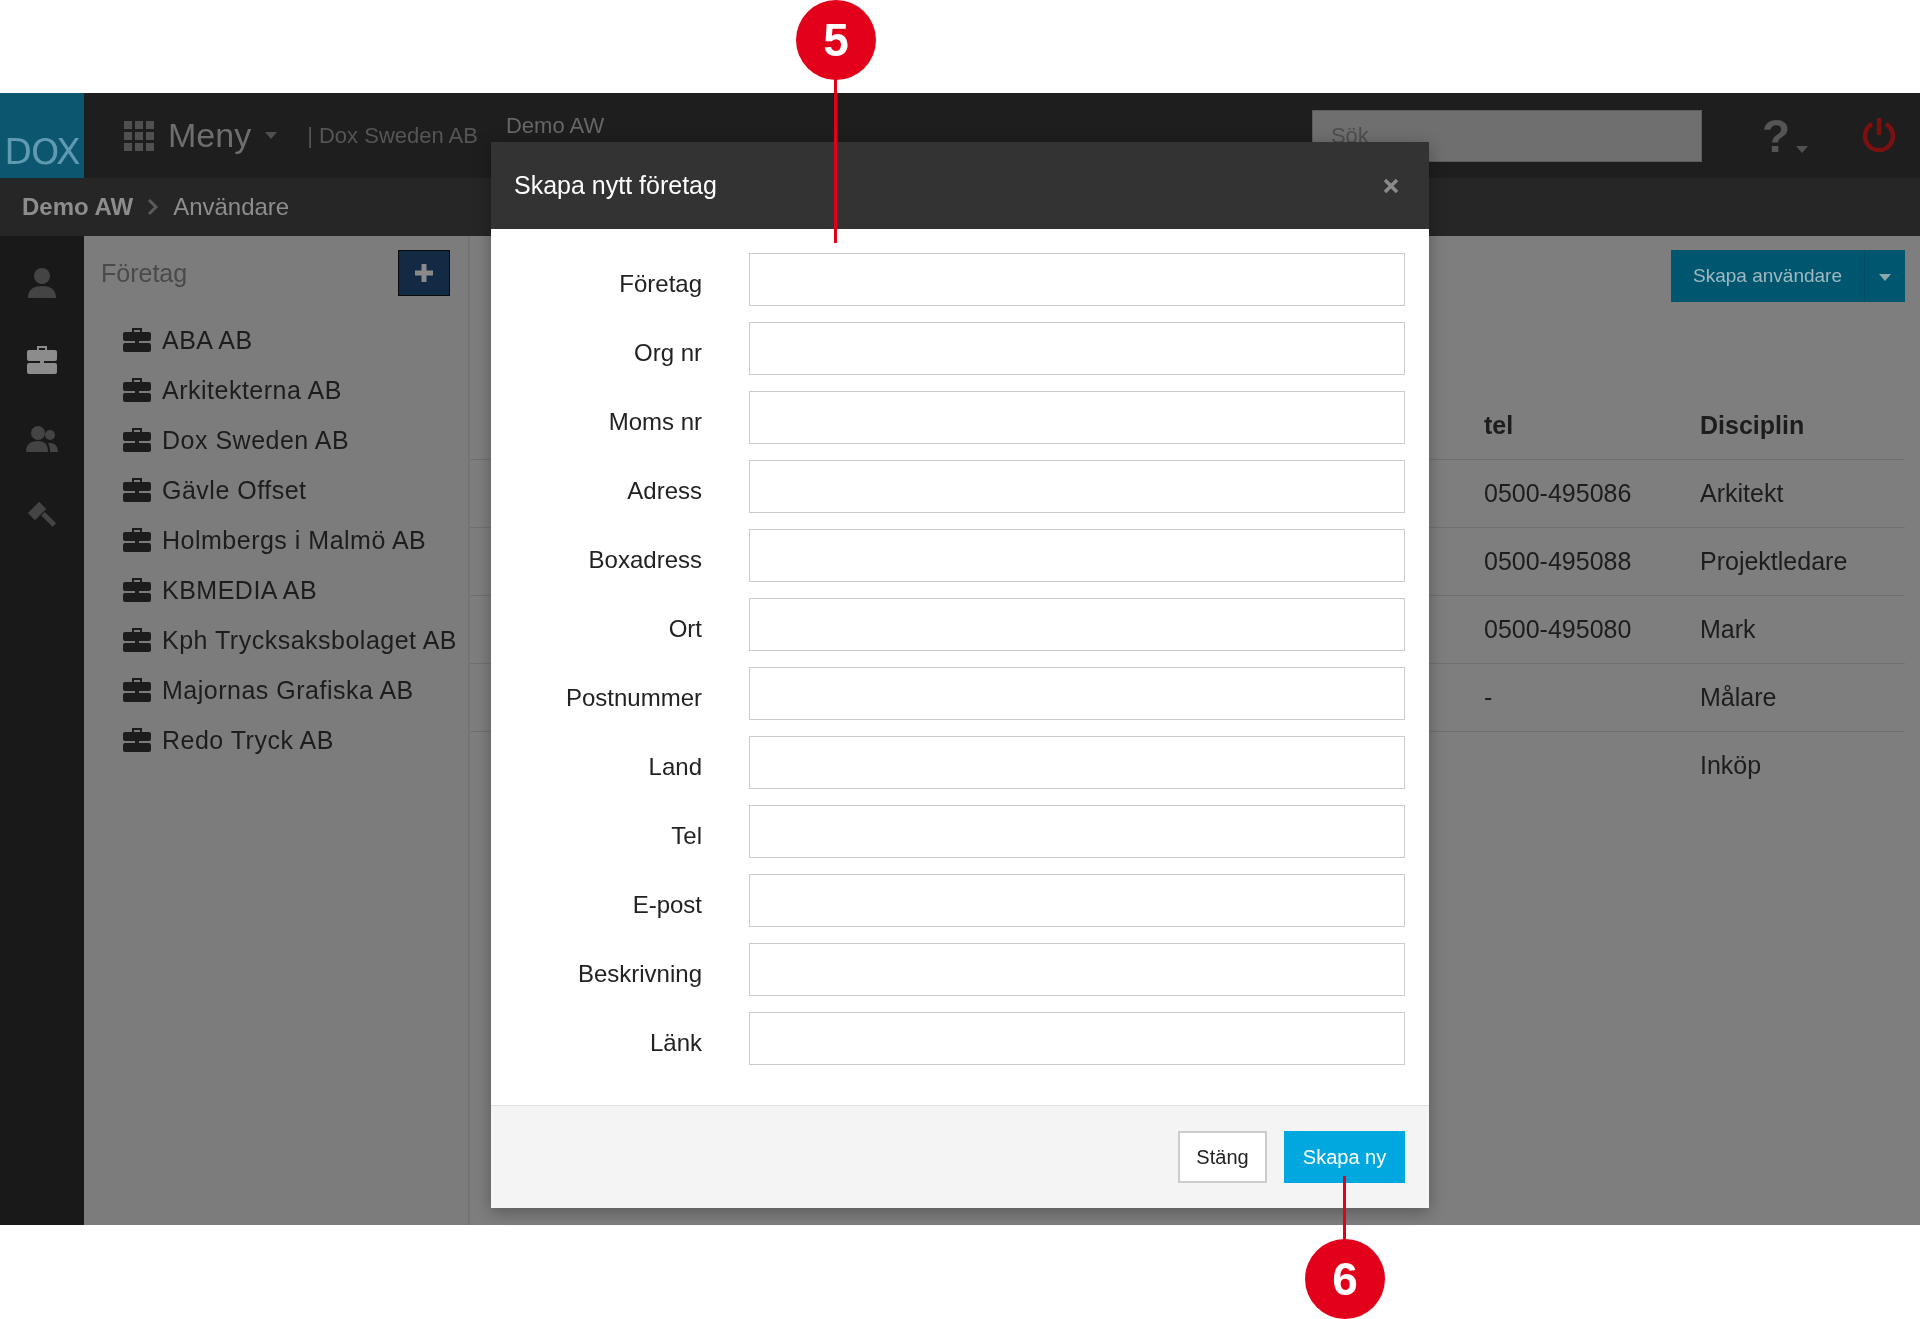  I want to click on table-cell: Målare, so click(1738, 697).